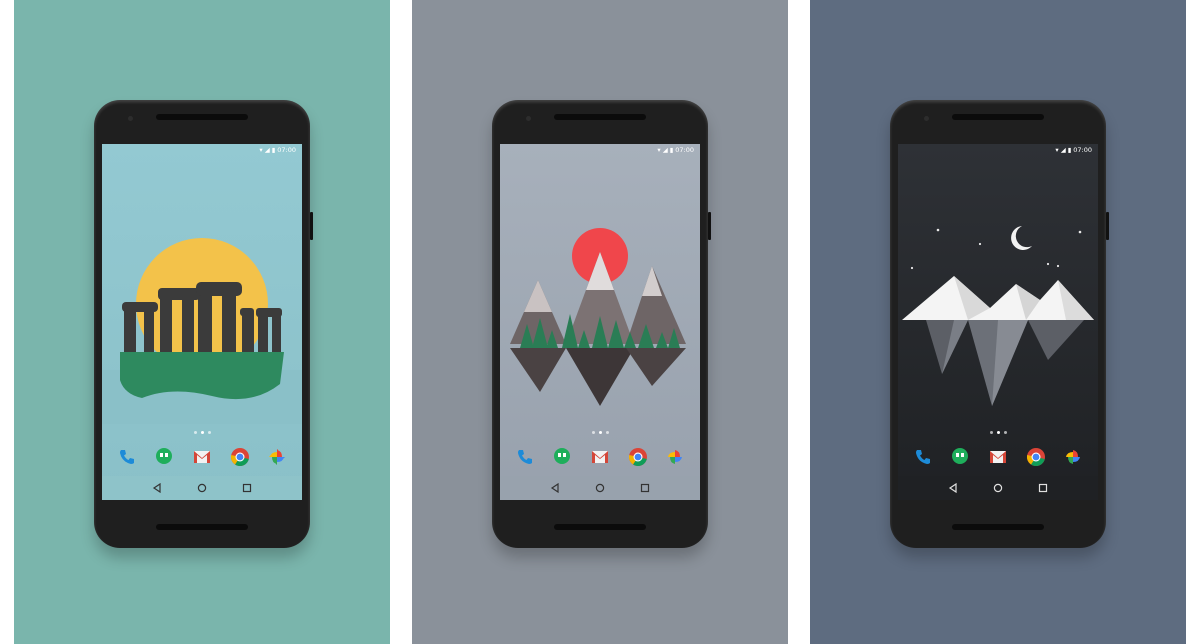  I want to click on mountains-wallpaper-art, so click(598, 317).